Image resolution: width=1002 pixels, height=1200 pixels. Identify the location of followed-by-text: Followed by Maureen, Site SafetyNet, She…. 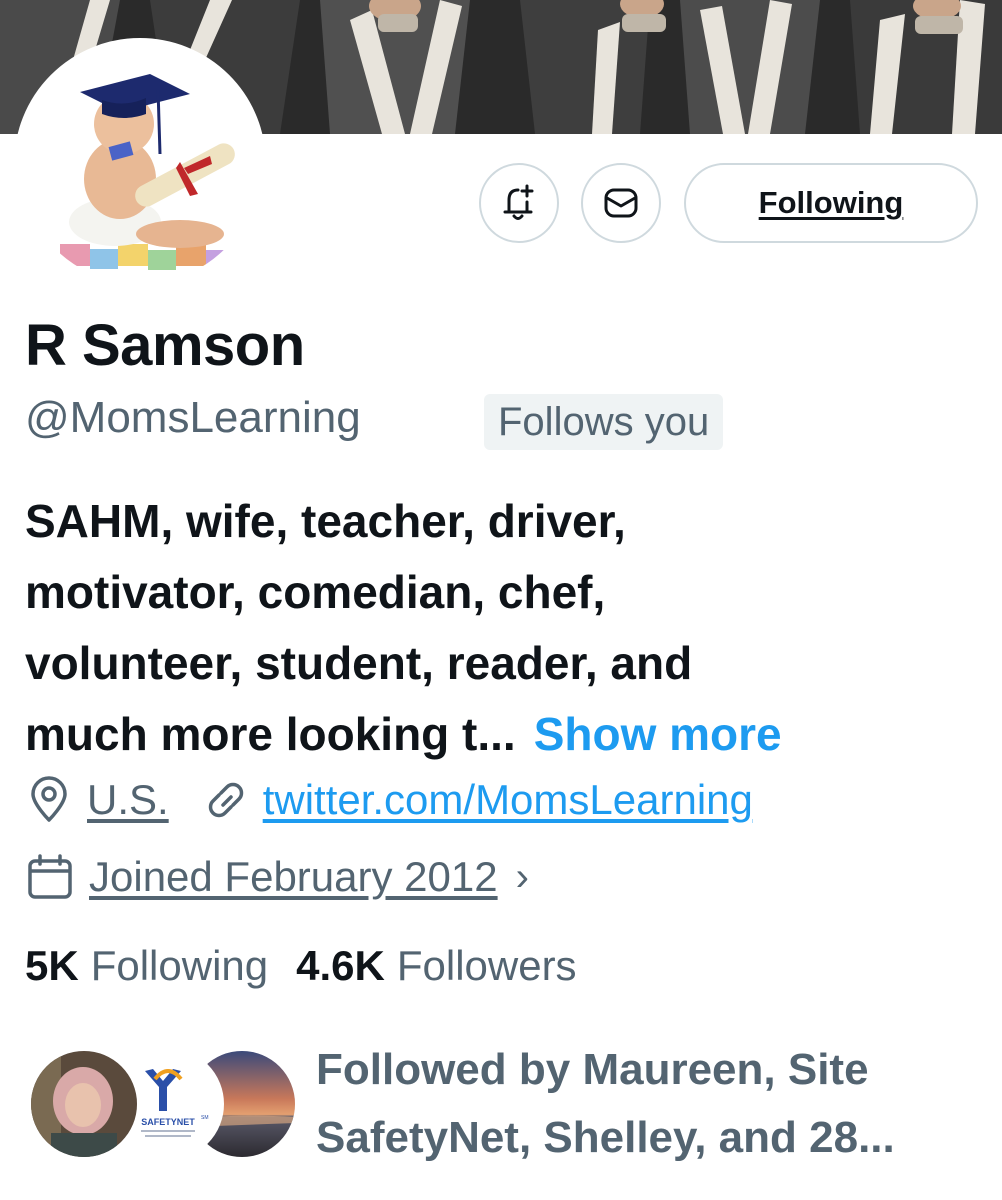
(656, 1104).